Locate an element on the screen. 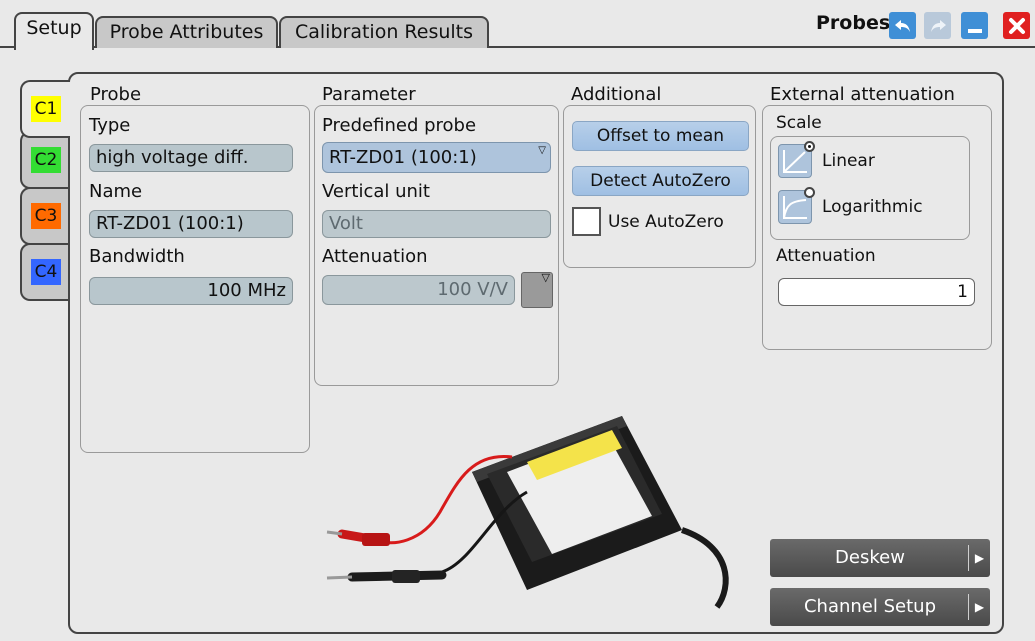 Image resolution: width=1035 pixels, height=641 pixels. deskew-button-label: Deskew is located at coordinates (870, 557).